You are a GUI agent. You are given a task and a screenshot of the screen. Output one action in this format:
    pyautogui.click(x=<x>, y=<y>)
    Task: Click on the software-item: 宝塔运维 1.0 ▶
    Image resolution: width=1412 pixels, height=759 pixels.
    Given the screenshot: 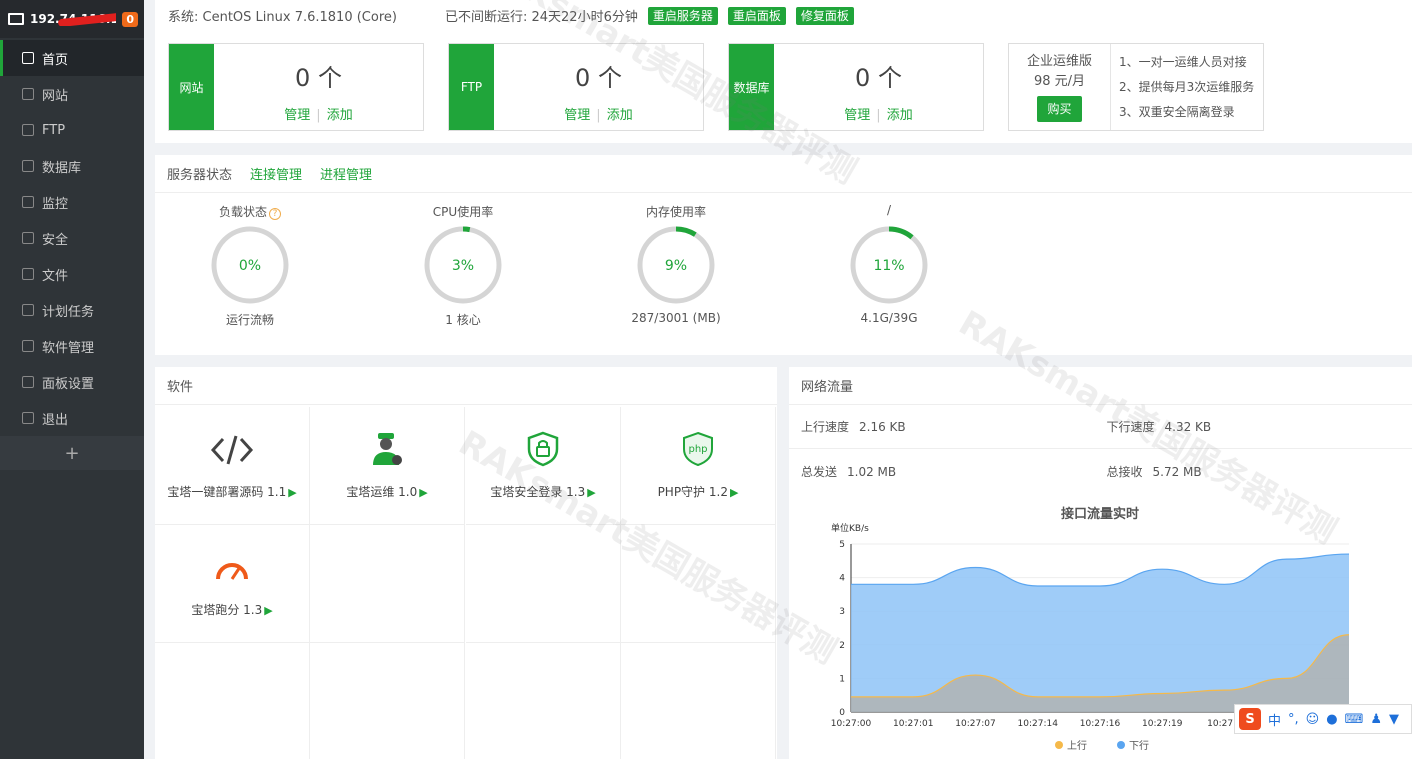 What is the action you would take?
    pyautogui.click(x=387, y=466)
    